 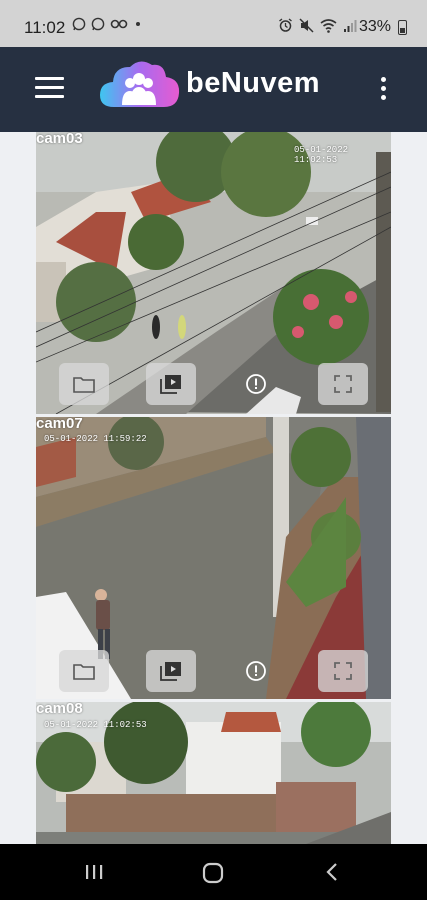 I want to click on battery-percent: 33%, so click(x=374, y=26).